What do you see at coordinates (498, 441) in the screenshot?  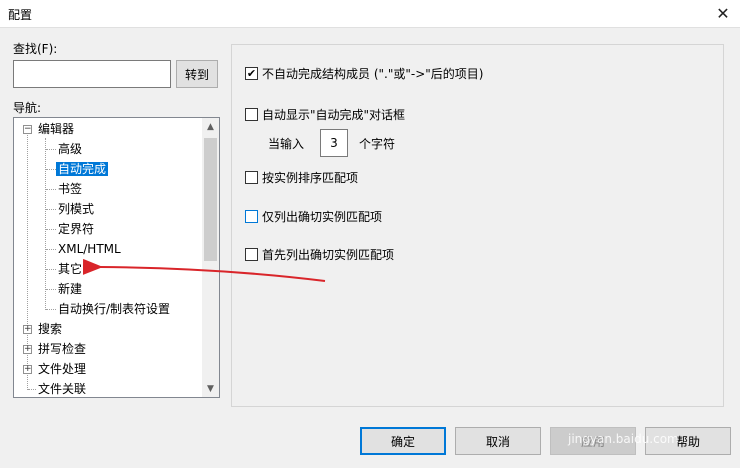 I see `cancel-button: 取消` at bounding box center [498, 441].